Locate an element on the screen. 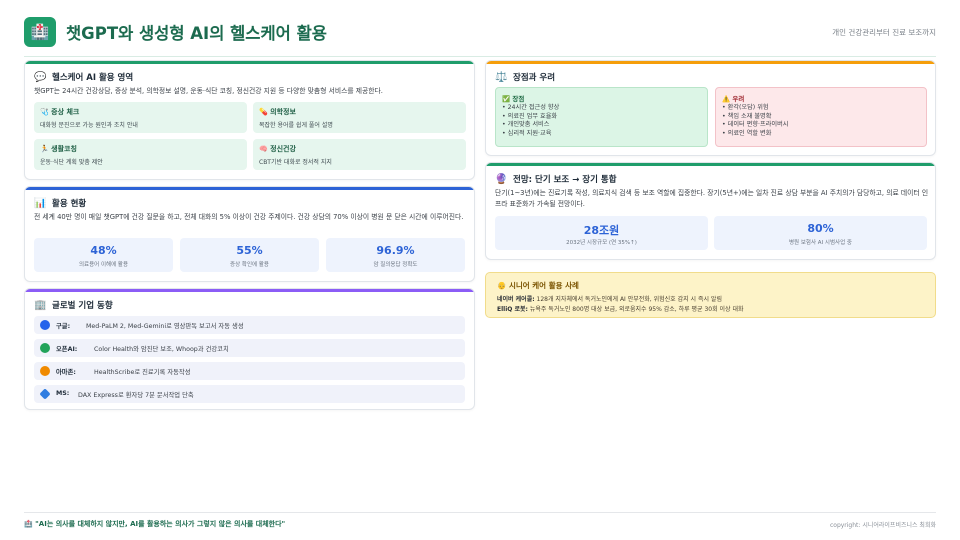 The height and width of the screenshot is (540, 960). list-item: • 환각(오답) 위험 is located at coordinates (745, 107).